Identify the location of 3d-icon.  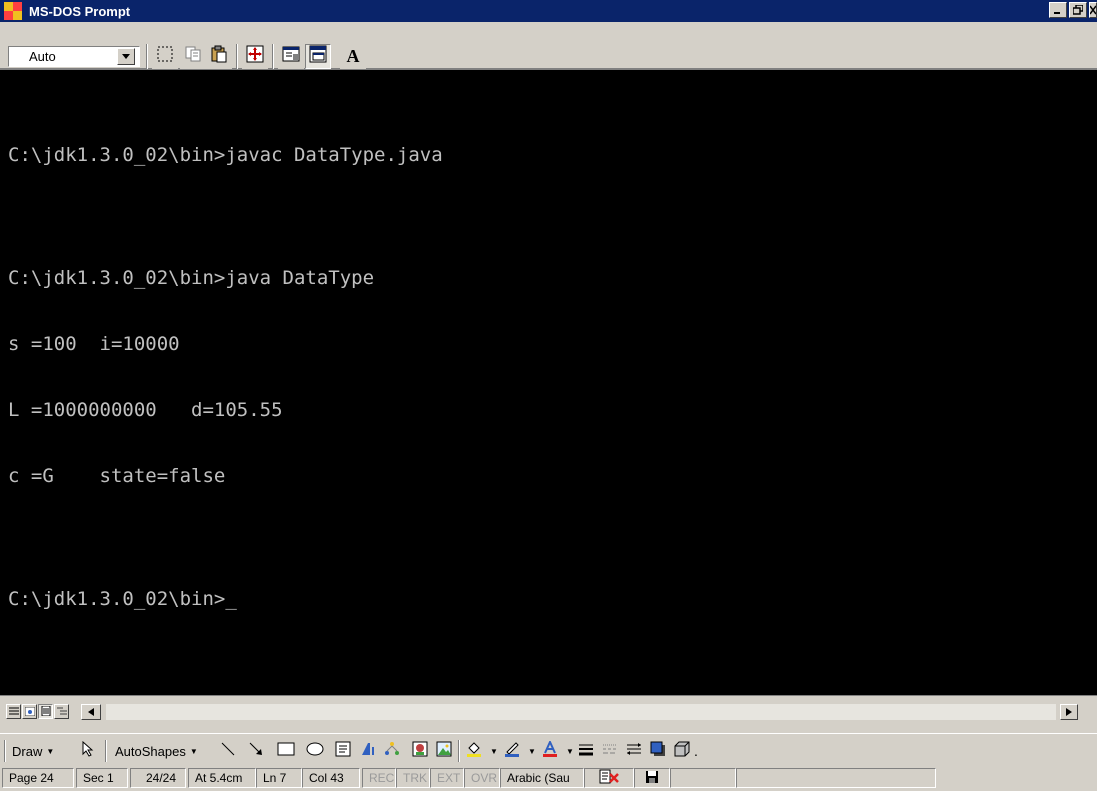
(682, 751).